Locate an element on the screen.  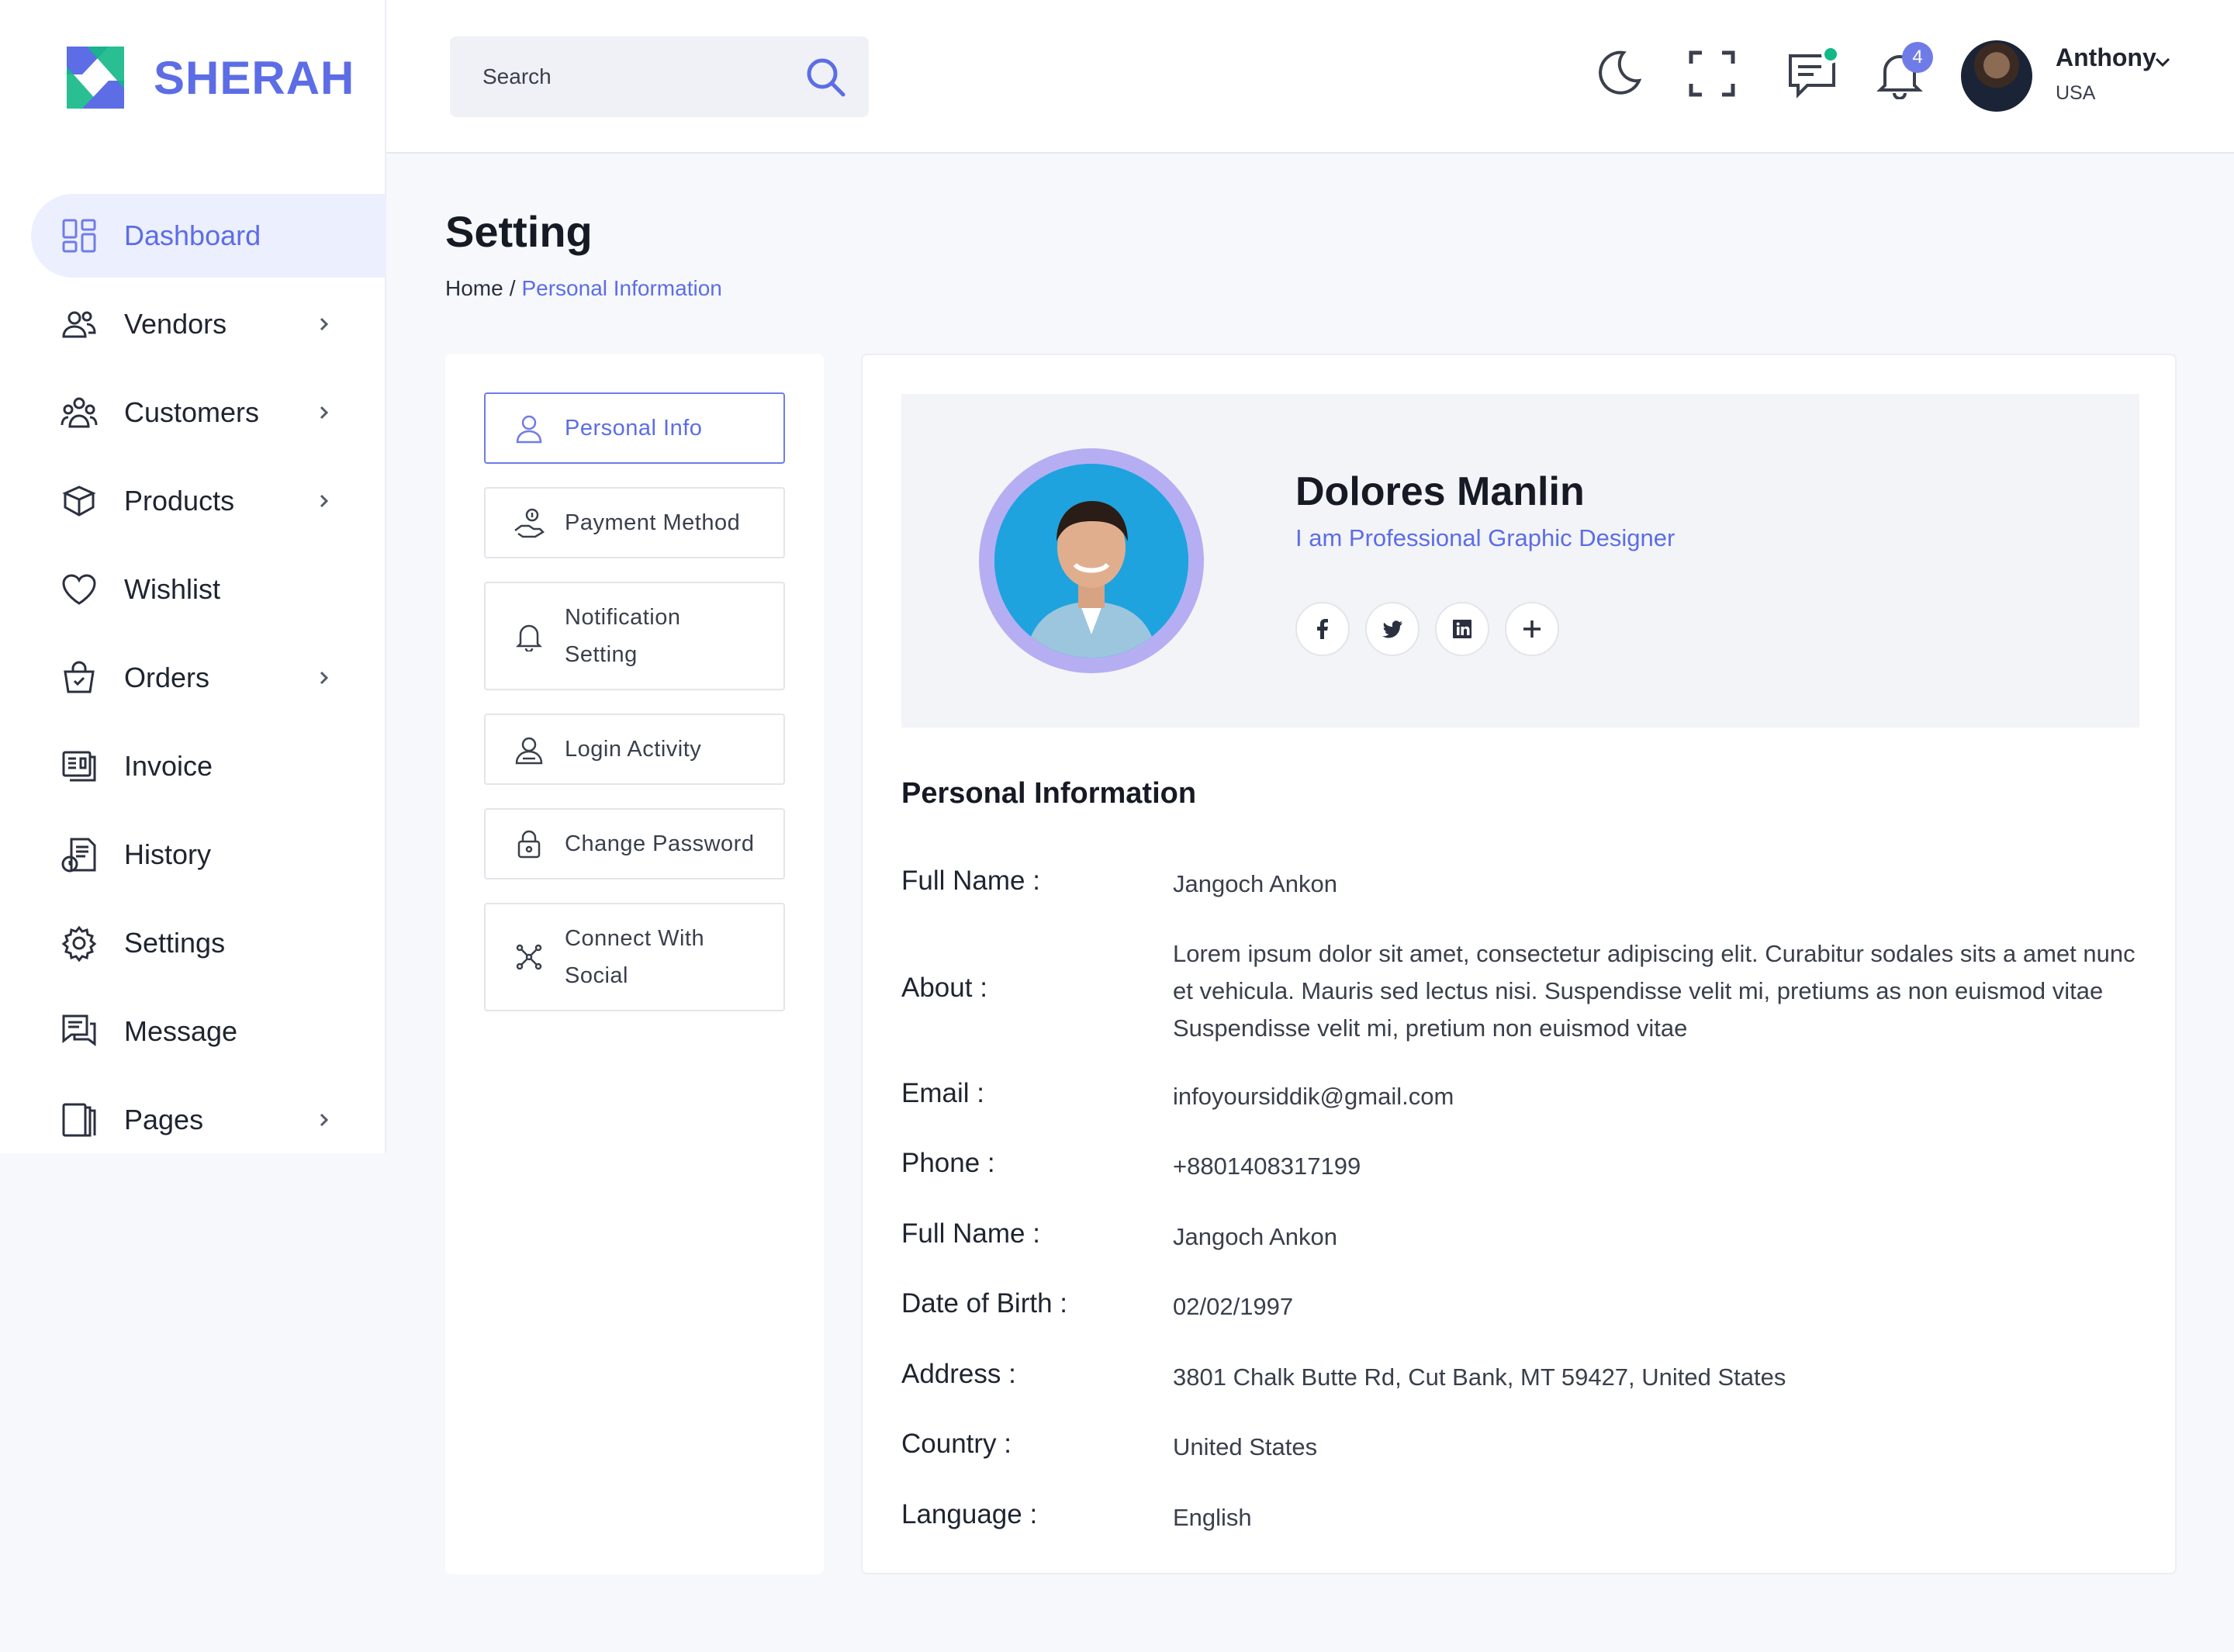
info-row-phone: Phone : +8801408317199 is located at coordinates (1521, 1166).